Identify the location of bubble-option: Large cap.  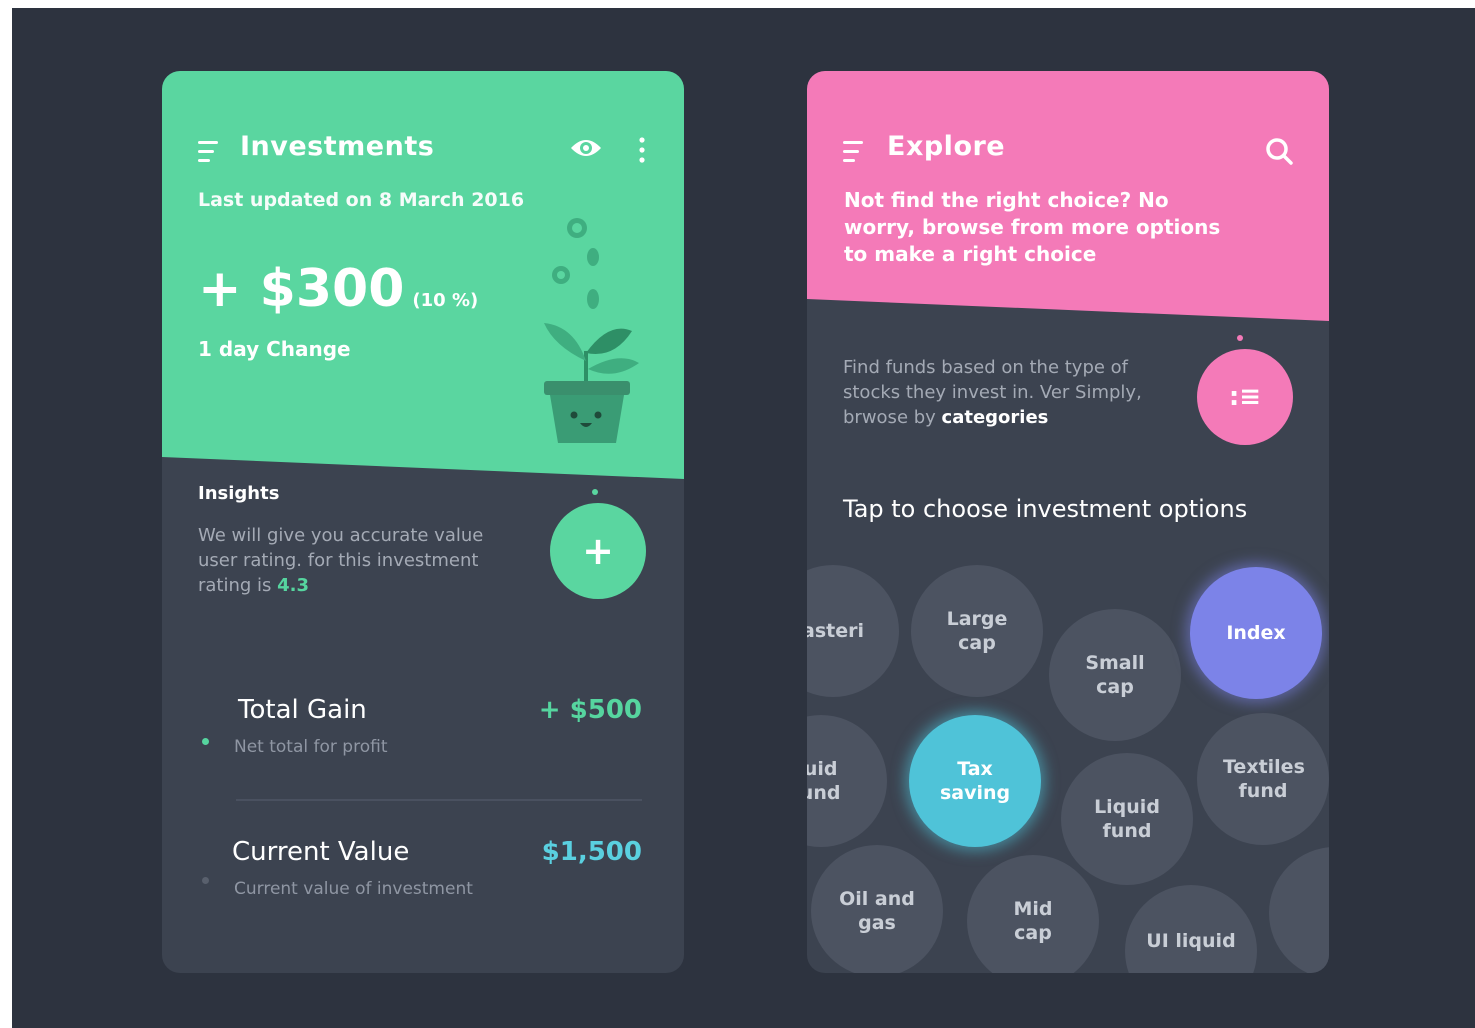
(977, 631).